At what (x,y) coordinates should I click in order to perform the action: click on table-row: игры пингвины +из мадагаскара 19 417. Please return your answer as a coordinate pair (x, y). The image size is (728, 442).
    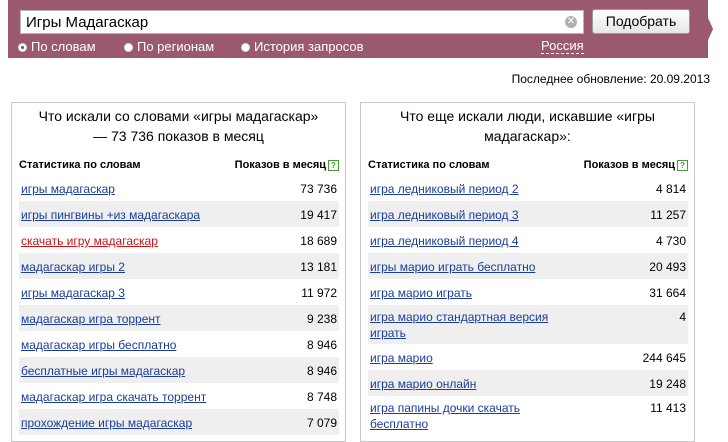
    Looking at the image, I should click on (179, 214).